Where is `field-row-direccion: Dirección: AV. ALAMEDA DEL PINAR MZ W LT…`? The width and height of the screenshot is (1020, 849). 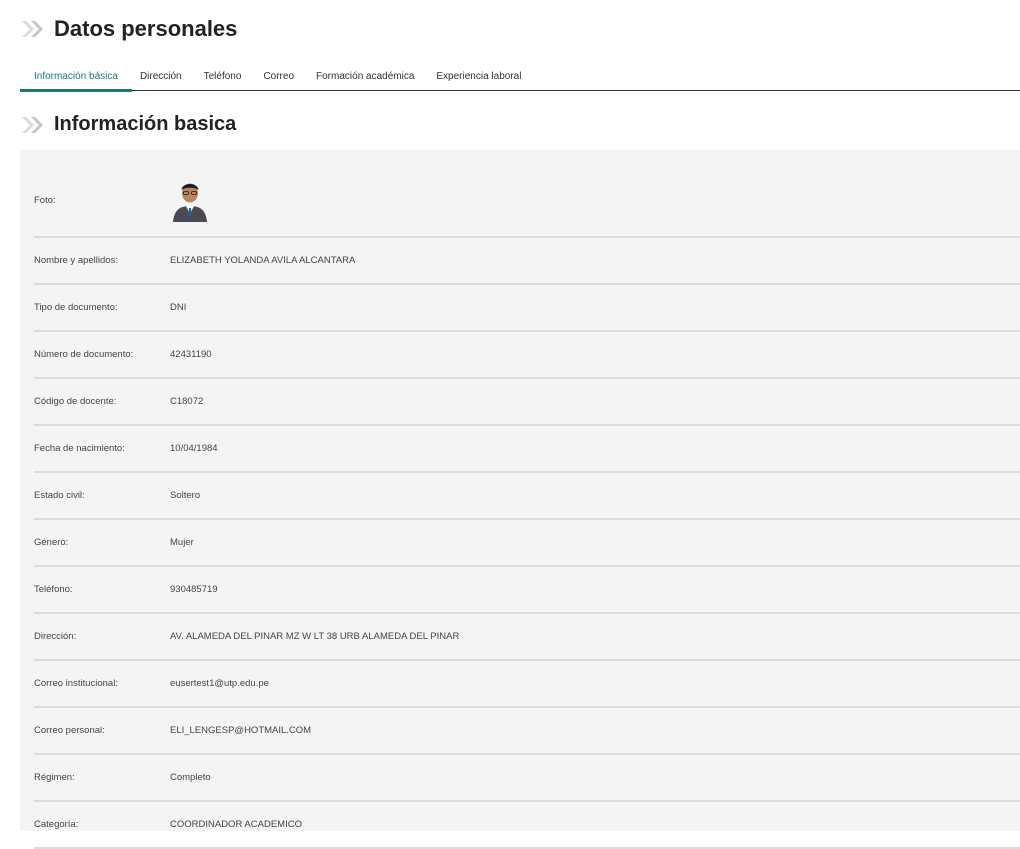
field-row-direccion: Dirección: AV. ALAMEDA DEL PINAR MZ W LT… is located at coordinates (527, 637).